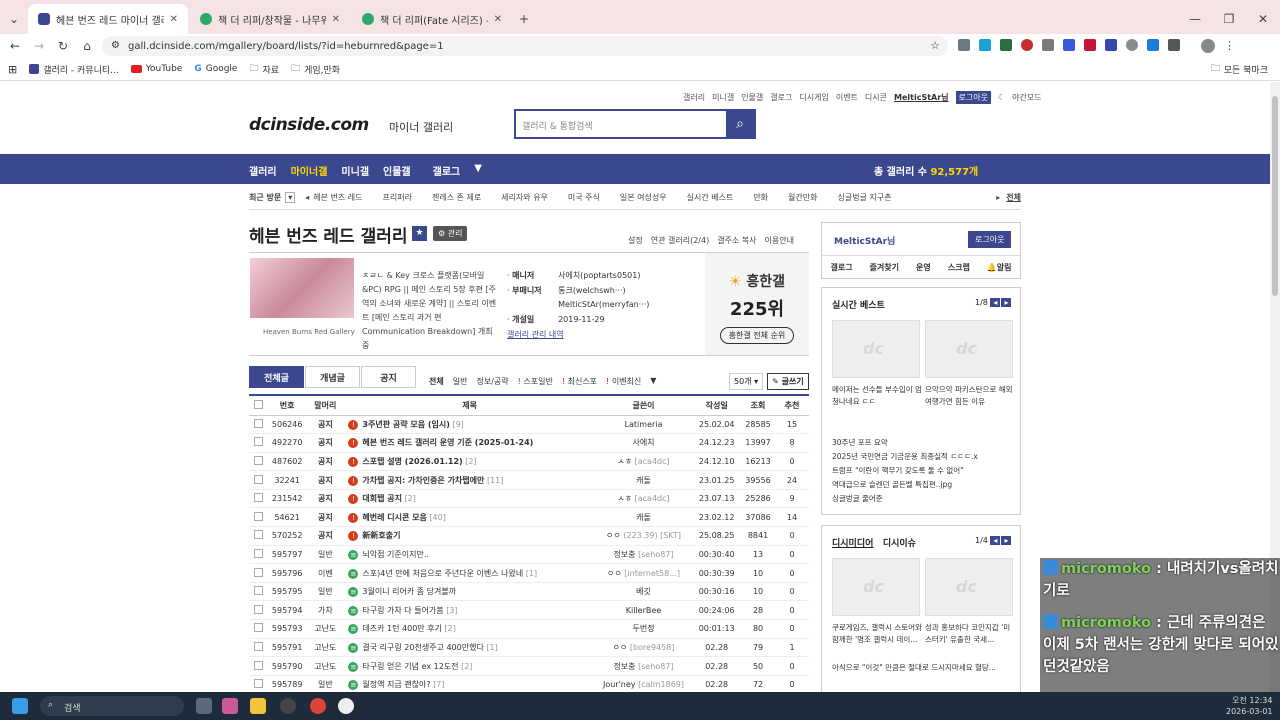  Describe the element at coordinates (1229, 46) in the screenshot. I see `menu-icon: ⋮` at that location.